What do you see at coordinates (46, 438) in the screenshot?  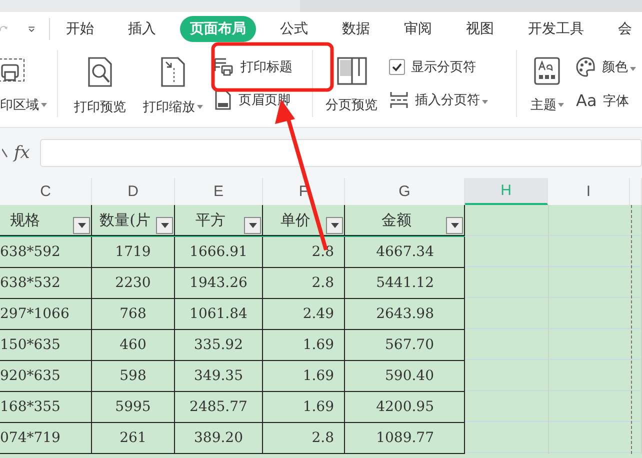 I see `table-cell: 074*719` at bounding box center [46, 438].